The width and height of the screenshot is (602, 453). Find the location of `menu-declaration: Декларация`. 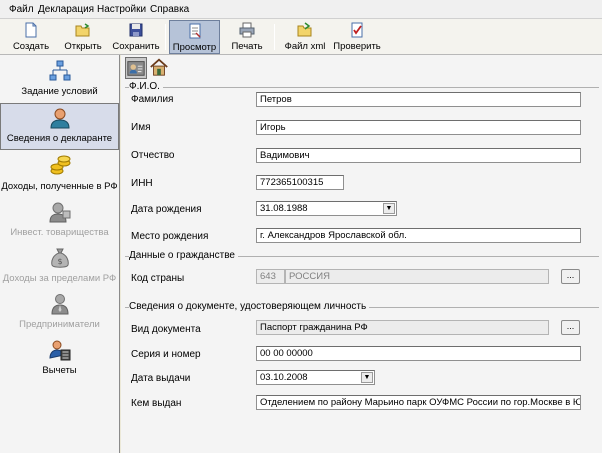

menu-declaration: Декларация is located at coordinates (66, 9).